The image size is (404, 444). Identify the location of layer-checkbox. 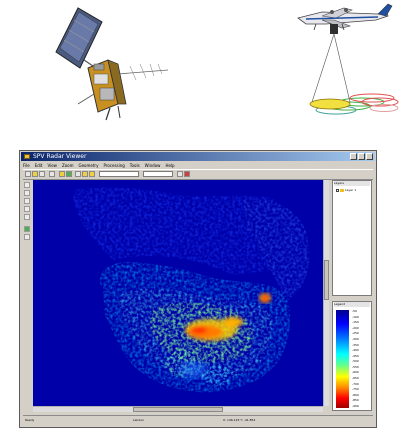
(337, 190).